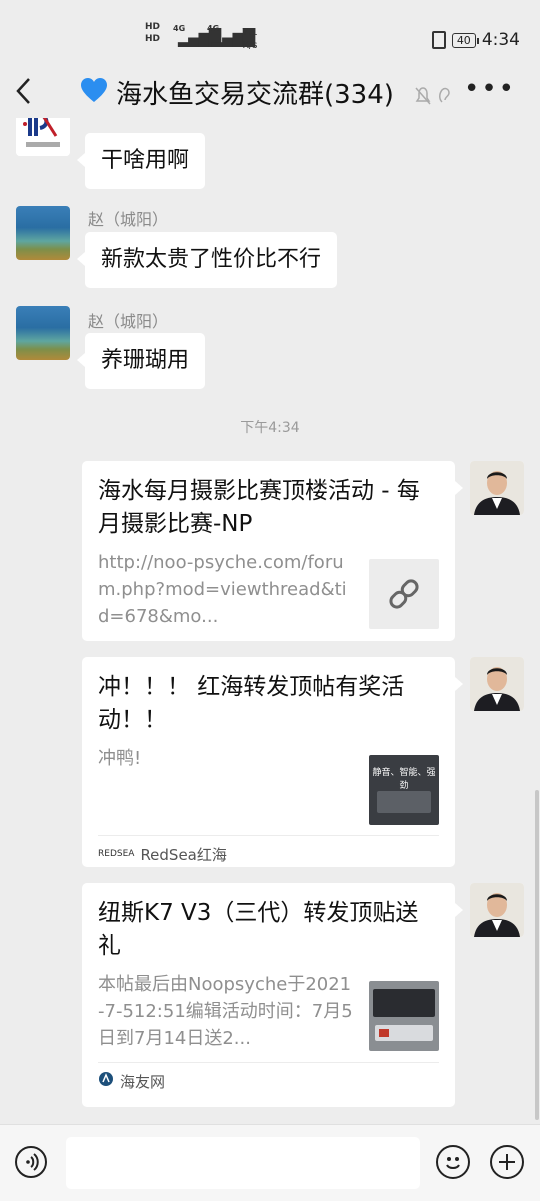 This screenshot has width=540, height=1201. Describe the element at coordinates (537, 955) in the screenshot. I see `scrollbar` at that location.